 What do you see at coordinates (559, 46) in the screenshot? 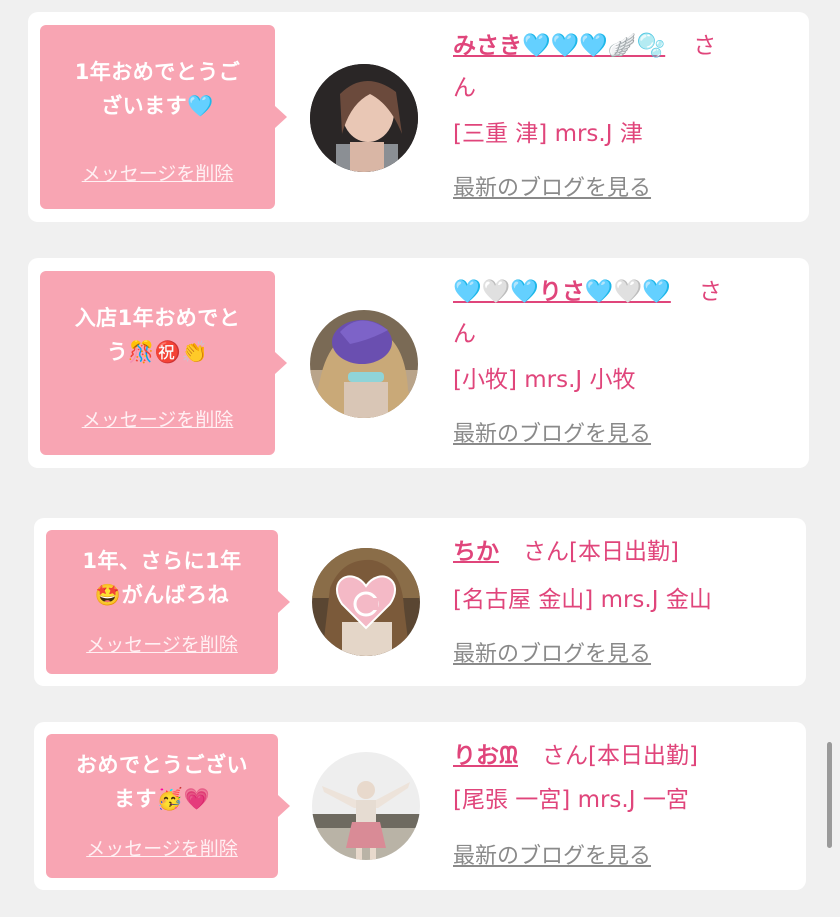
I see `cast-name-link: みさき🩵🩵🩵🪽🫧` at bounding box center [559, 46].